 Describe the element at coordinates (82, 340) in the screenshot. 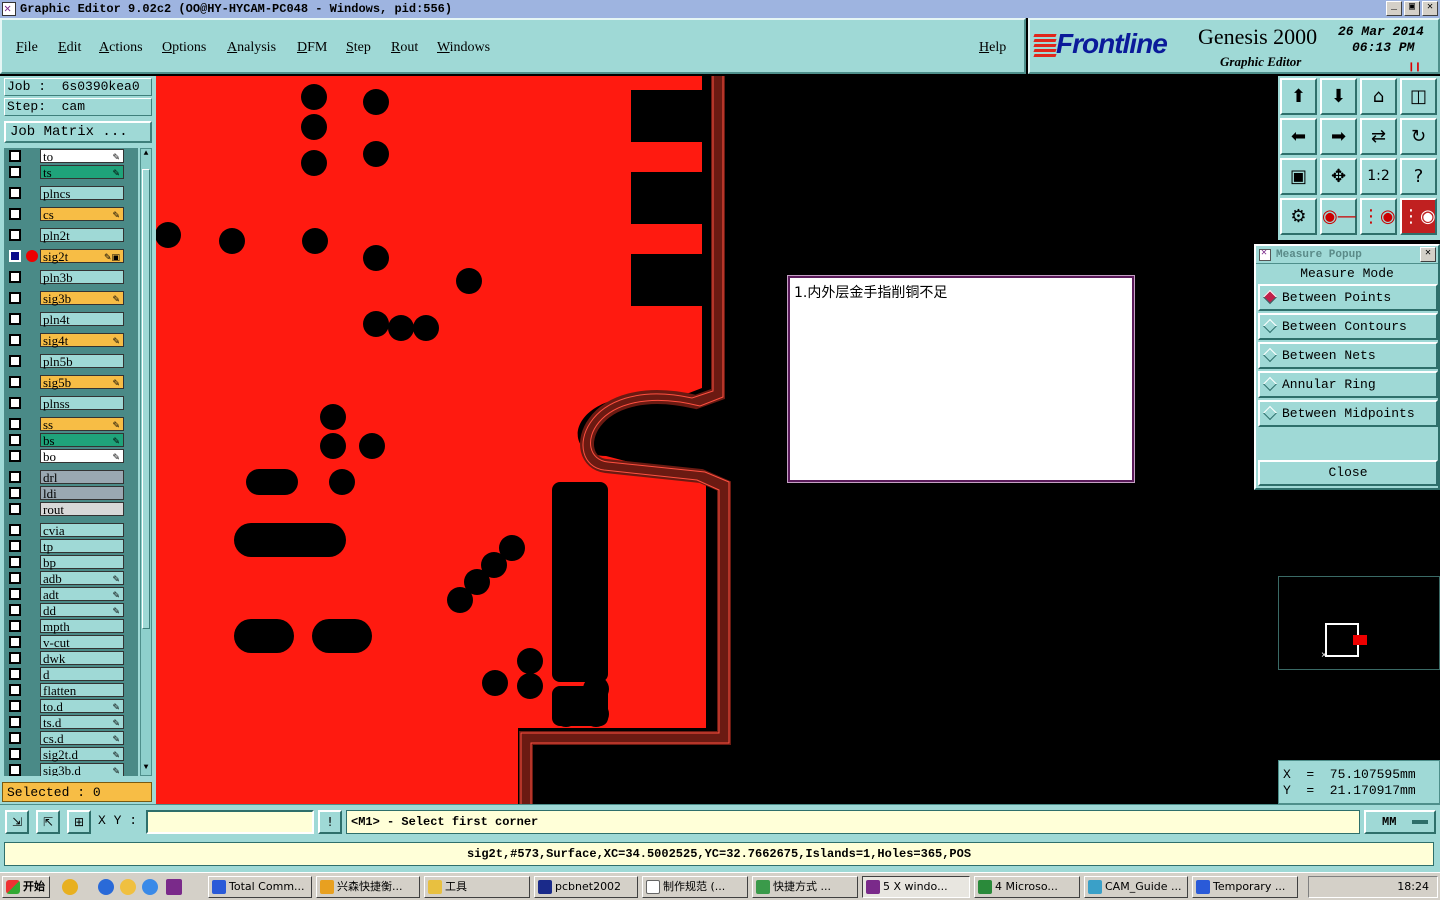

I see `layer-name: sig4t ✎` at that location.